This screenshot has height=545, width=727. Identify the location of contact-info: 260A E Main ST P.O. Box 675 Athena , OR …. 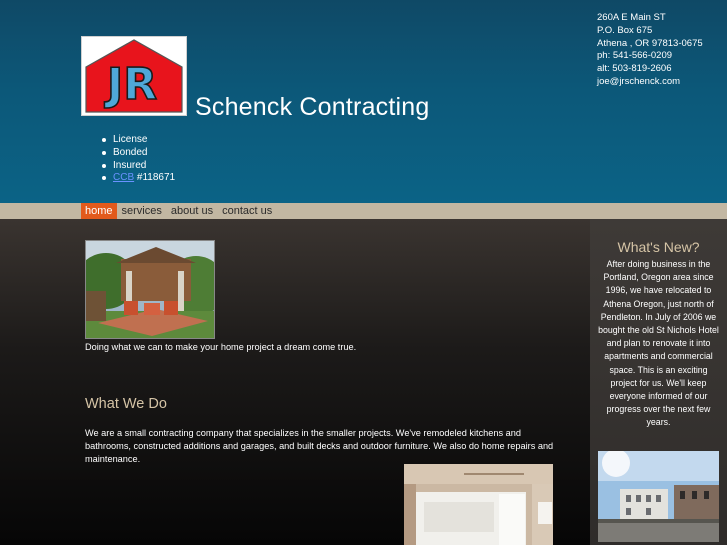
(650, 50).